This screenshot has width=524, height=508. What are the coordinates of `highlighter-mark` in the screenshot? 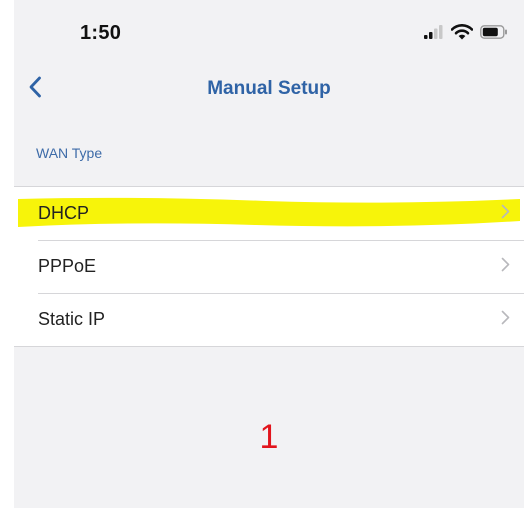 It's located at (269, 212).